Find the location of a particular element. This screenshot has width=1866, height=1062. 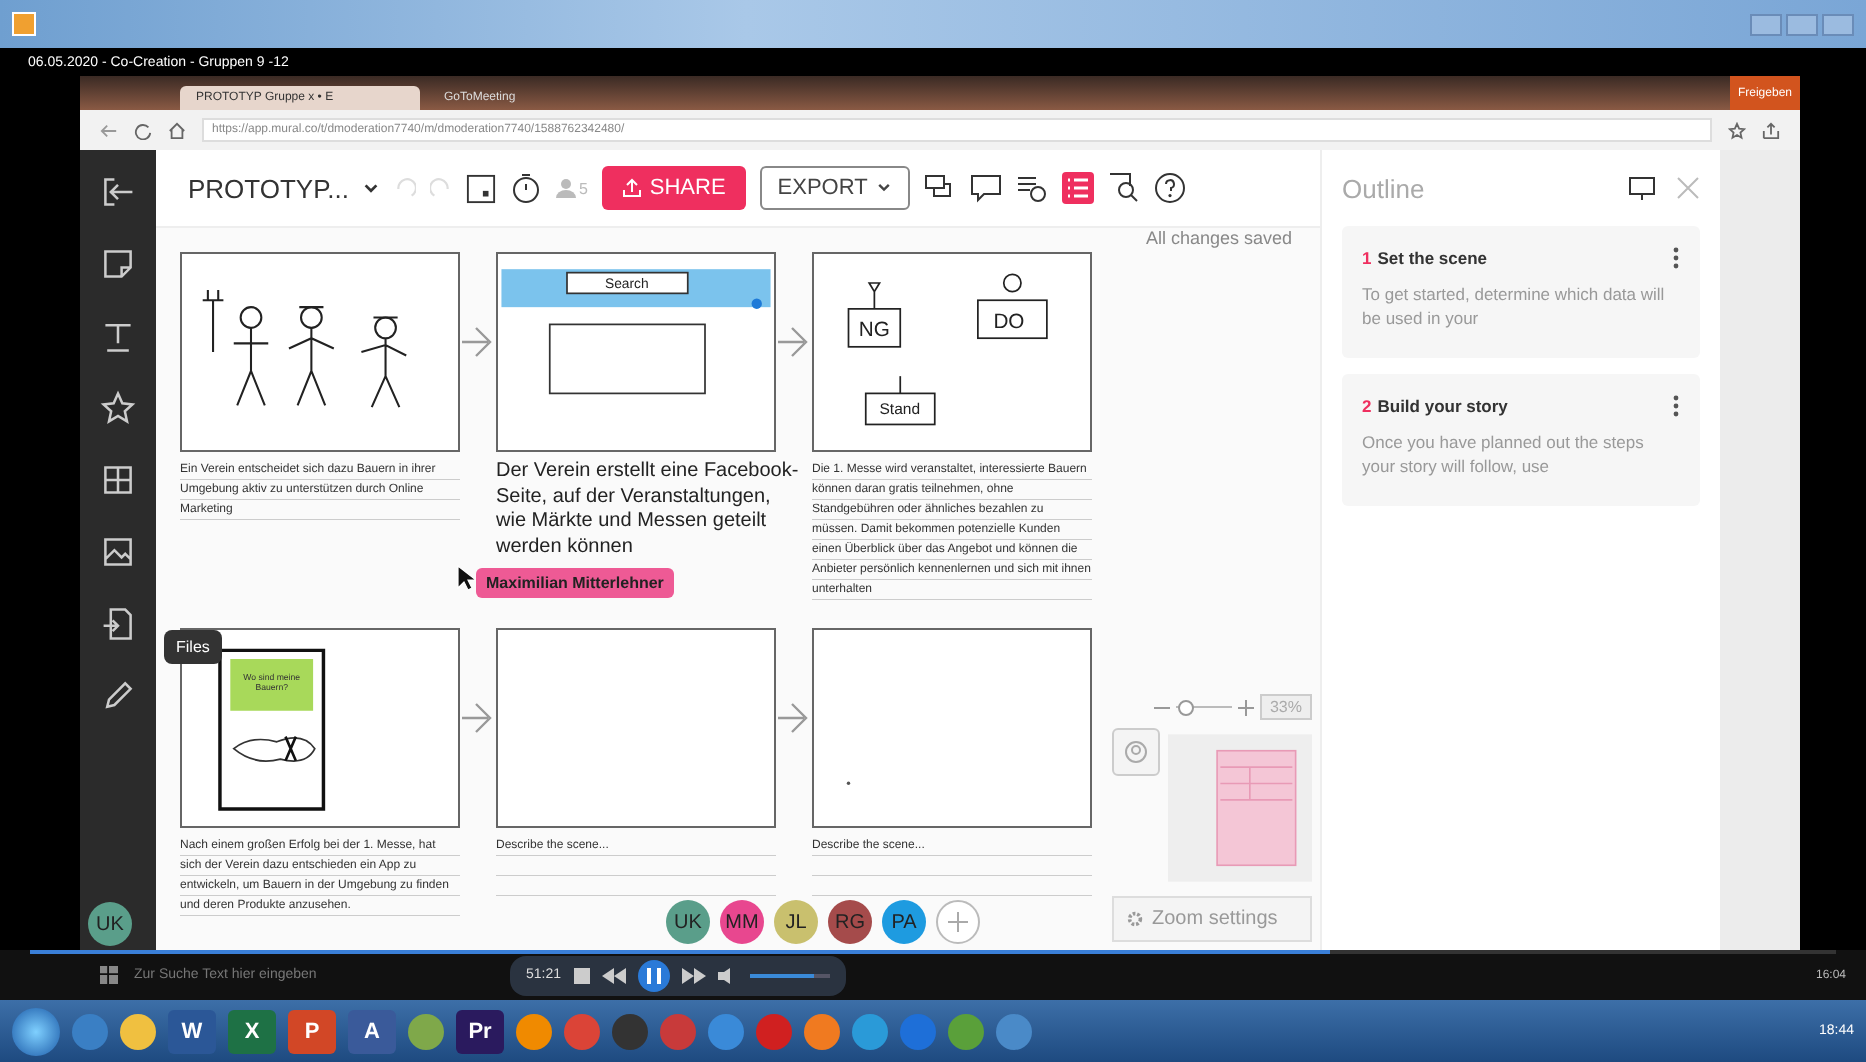

mouse-cursor-icon is located at coordinates (466, 578).